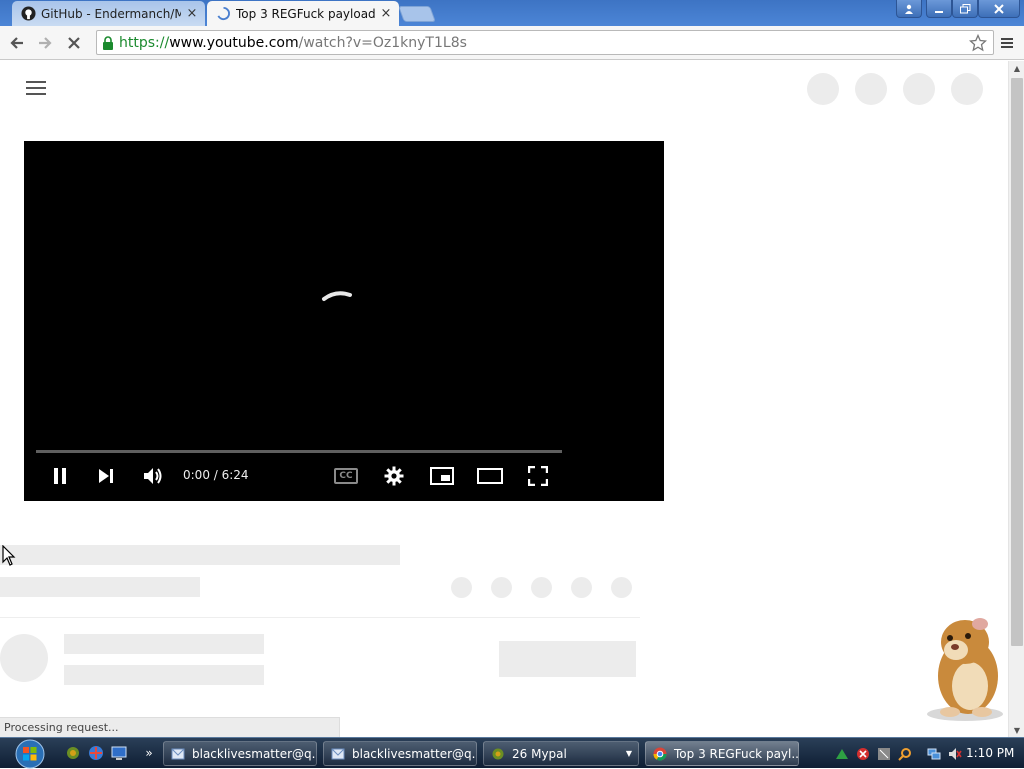 The height and width of the screenshot is (769, 1024). I want to click on windows-logo-icon, so click(30, 754).